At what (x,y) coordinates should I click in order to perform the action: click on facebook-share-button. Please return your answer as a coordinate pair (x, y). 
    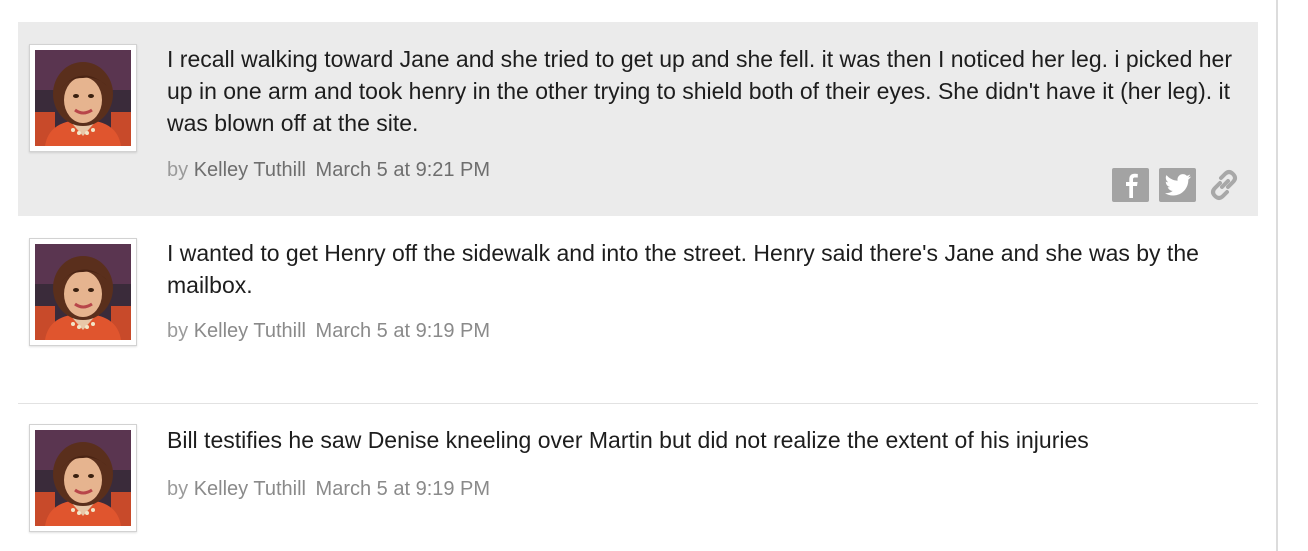
    Looking at the image, I should click on (1130, 185).